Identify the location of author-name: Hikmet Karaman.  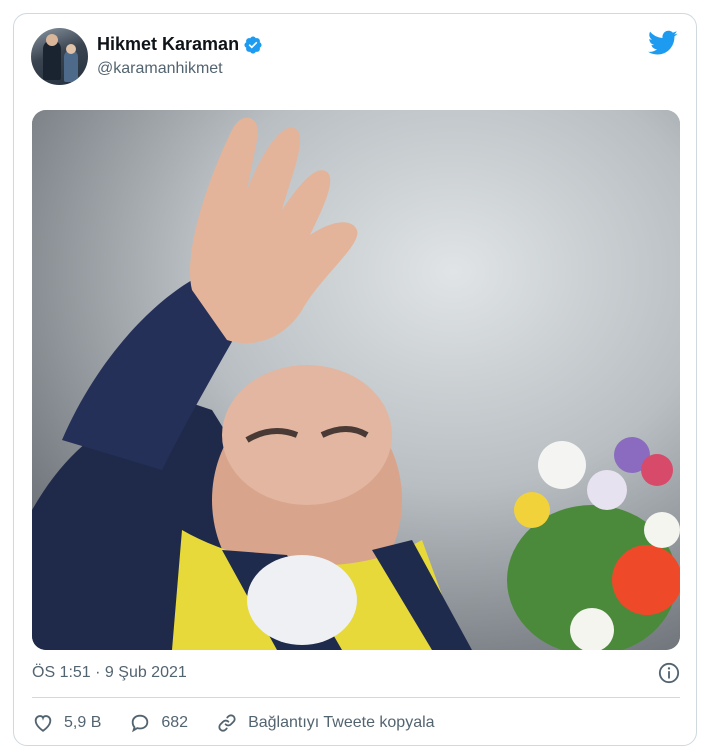
(168, 44).